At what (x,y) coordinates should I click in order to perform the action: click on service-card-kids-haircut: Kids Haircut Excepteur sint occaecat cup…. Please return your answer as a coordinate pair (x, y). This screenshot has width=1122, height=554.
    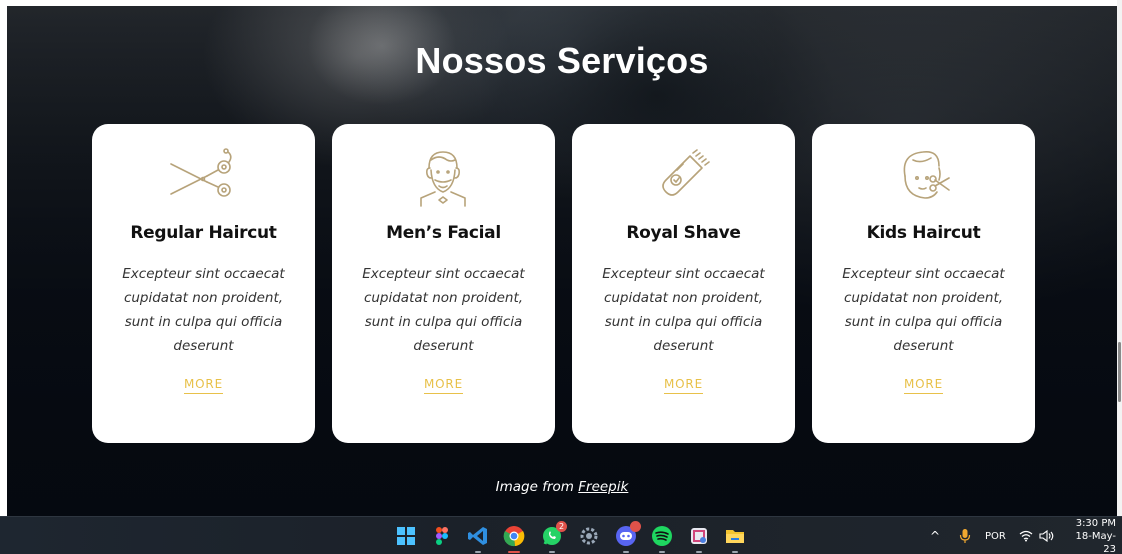
    Looking at the image, I should click on (923, 283).